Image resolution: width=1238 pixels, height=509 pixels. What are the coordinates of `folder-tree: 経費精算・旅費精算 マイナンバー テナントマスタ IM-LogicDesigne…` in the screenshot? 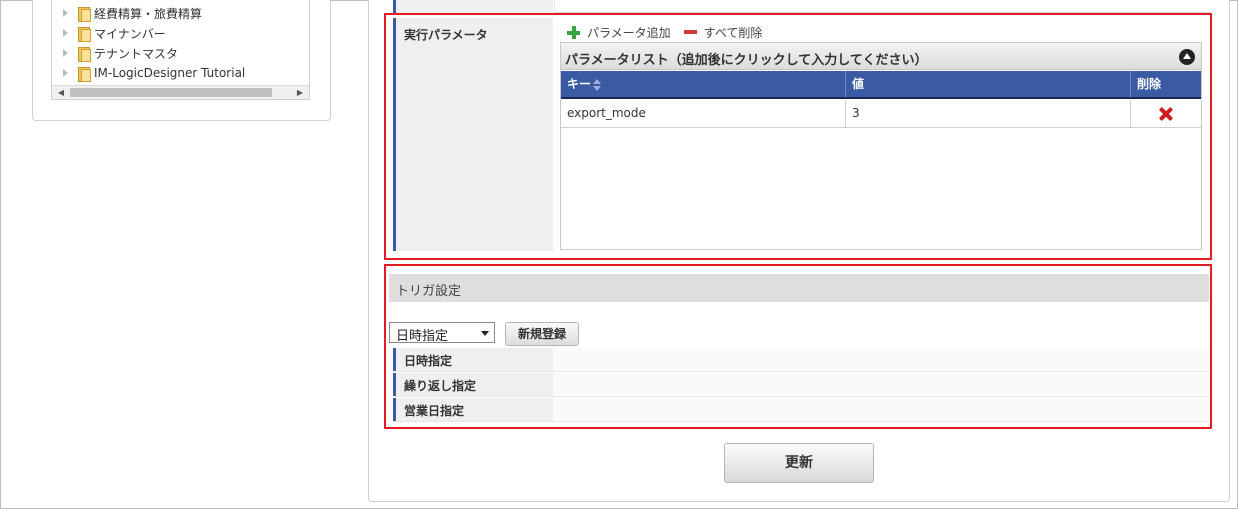 It's located at (180, 50).